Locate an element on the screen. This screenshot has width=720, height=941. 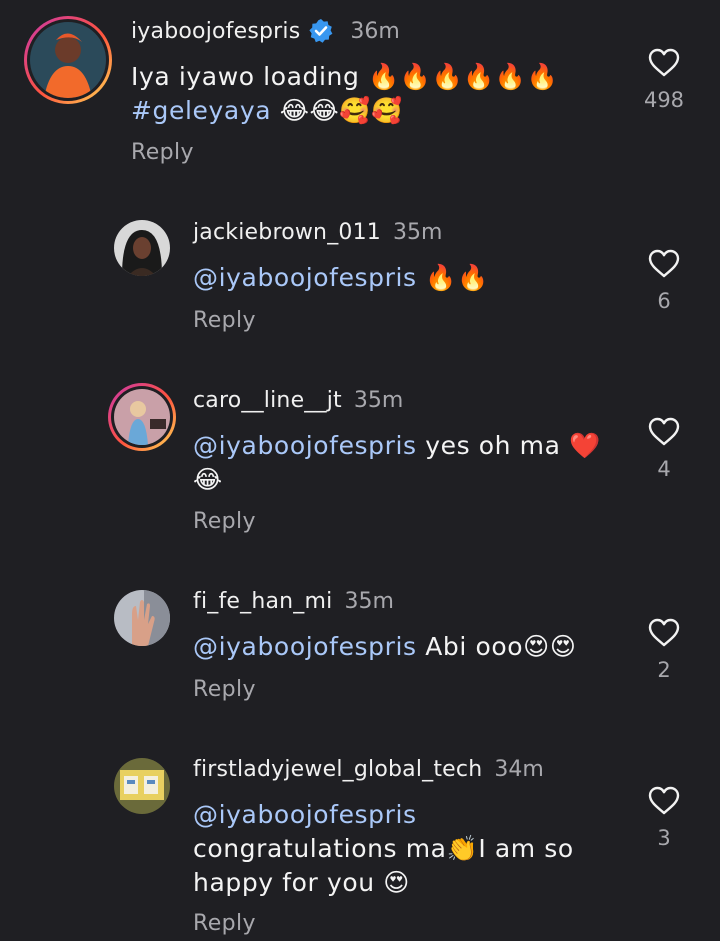
like-count: 6 is located at coordinates (664, 301).